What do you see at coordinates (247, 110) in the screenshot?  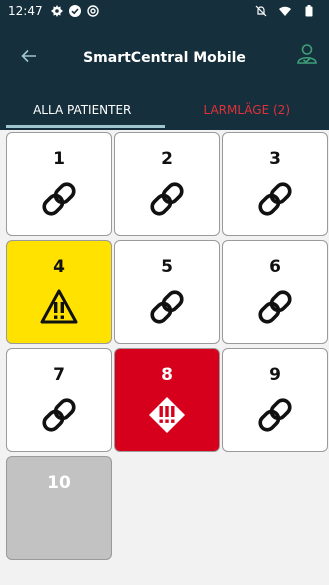 I see `tab-alarm-mode: LARMLÄGE (2)` at bounding box center [247, 110].